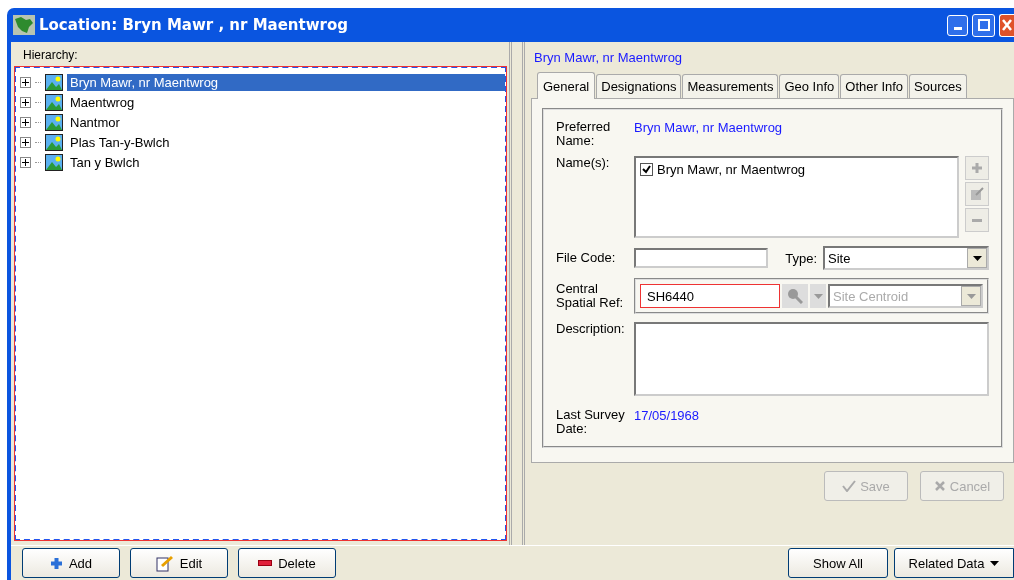  What do you see at coordinates (566, 85) in the screenshot?
I see `tab: General` at bounding box center [566, 85].